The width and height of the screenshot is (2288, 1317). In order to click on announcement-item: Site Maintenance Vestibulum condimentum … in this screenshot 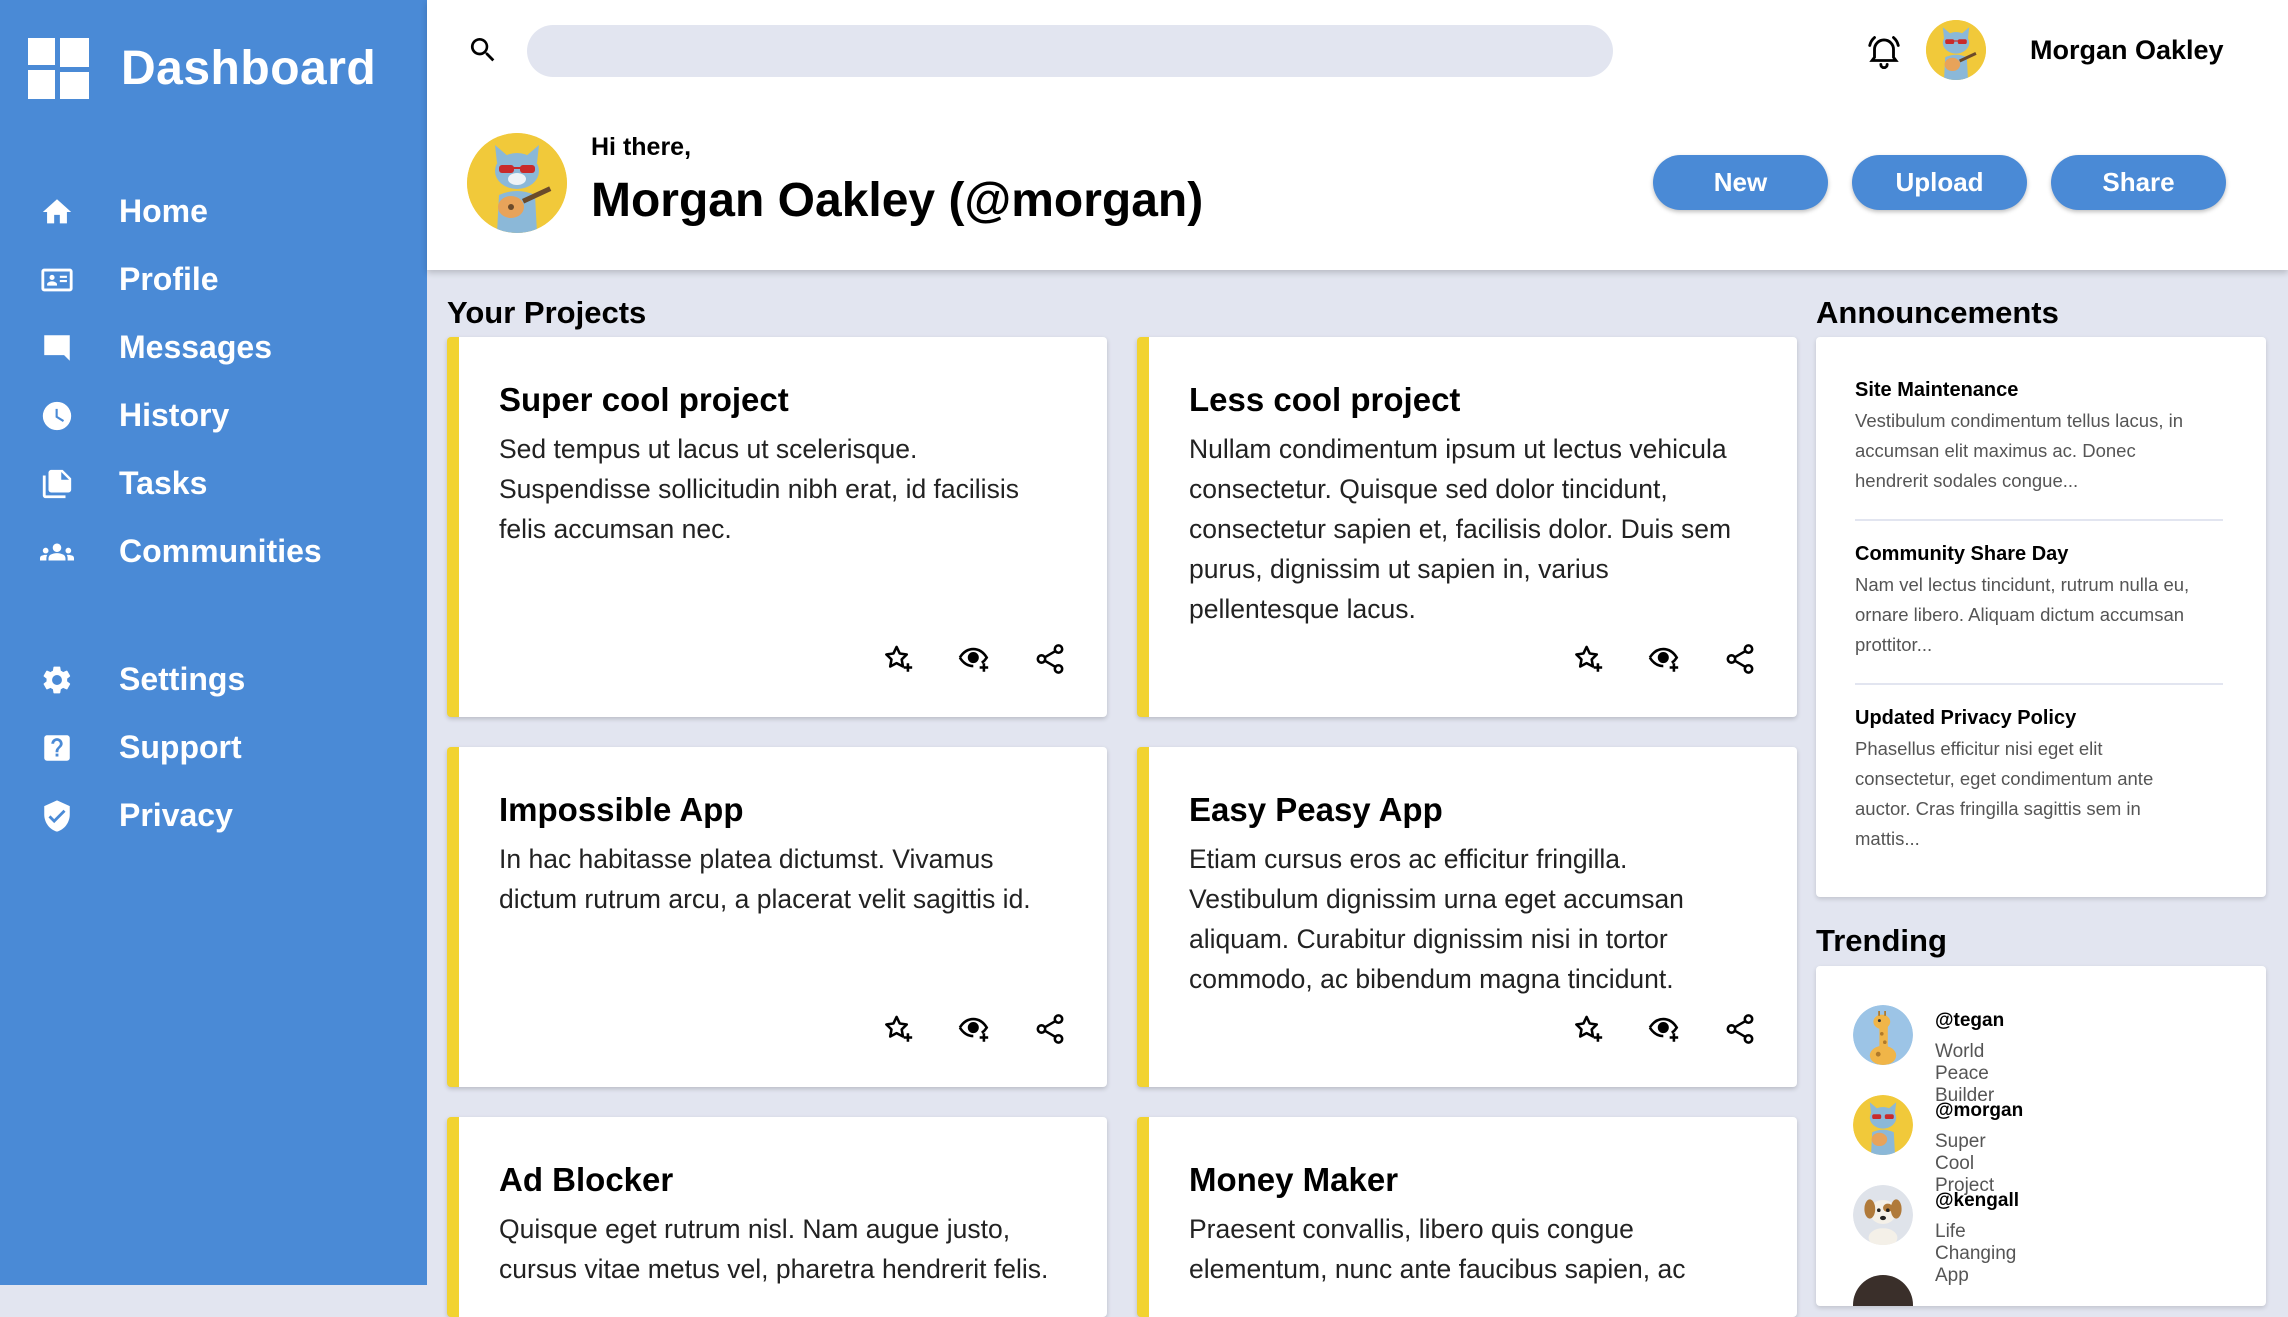, I will do `click(2039, 437)`.